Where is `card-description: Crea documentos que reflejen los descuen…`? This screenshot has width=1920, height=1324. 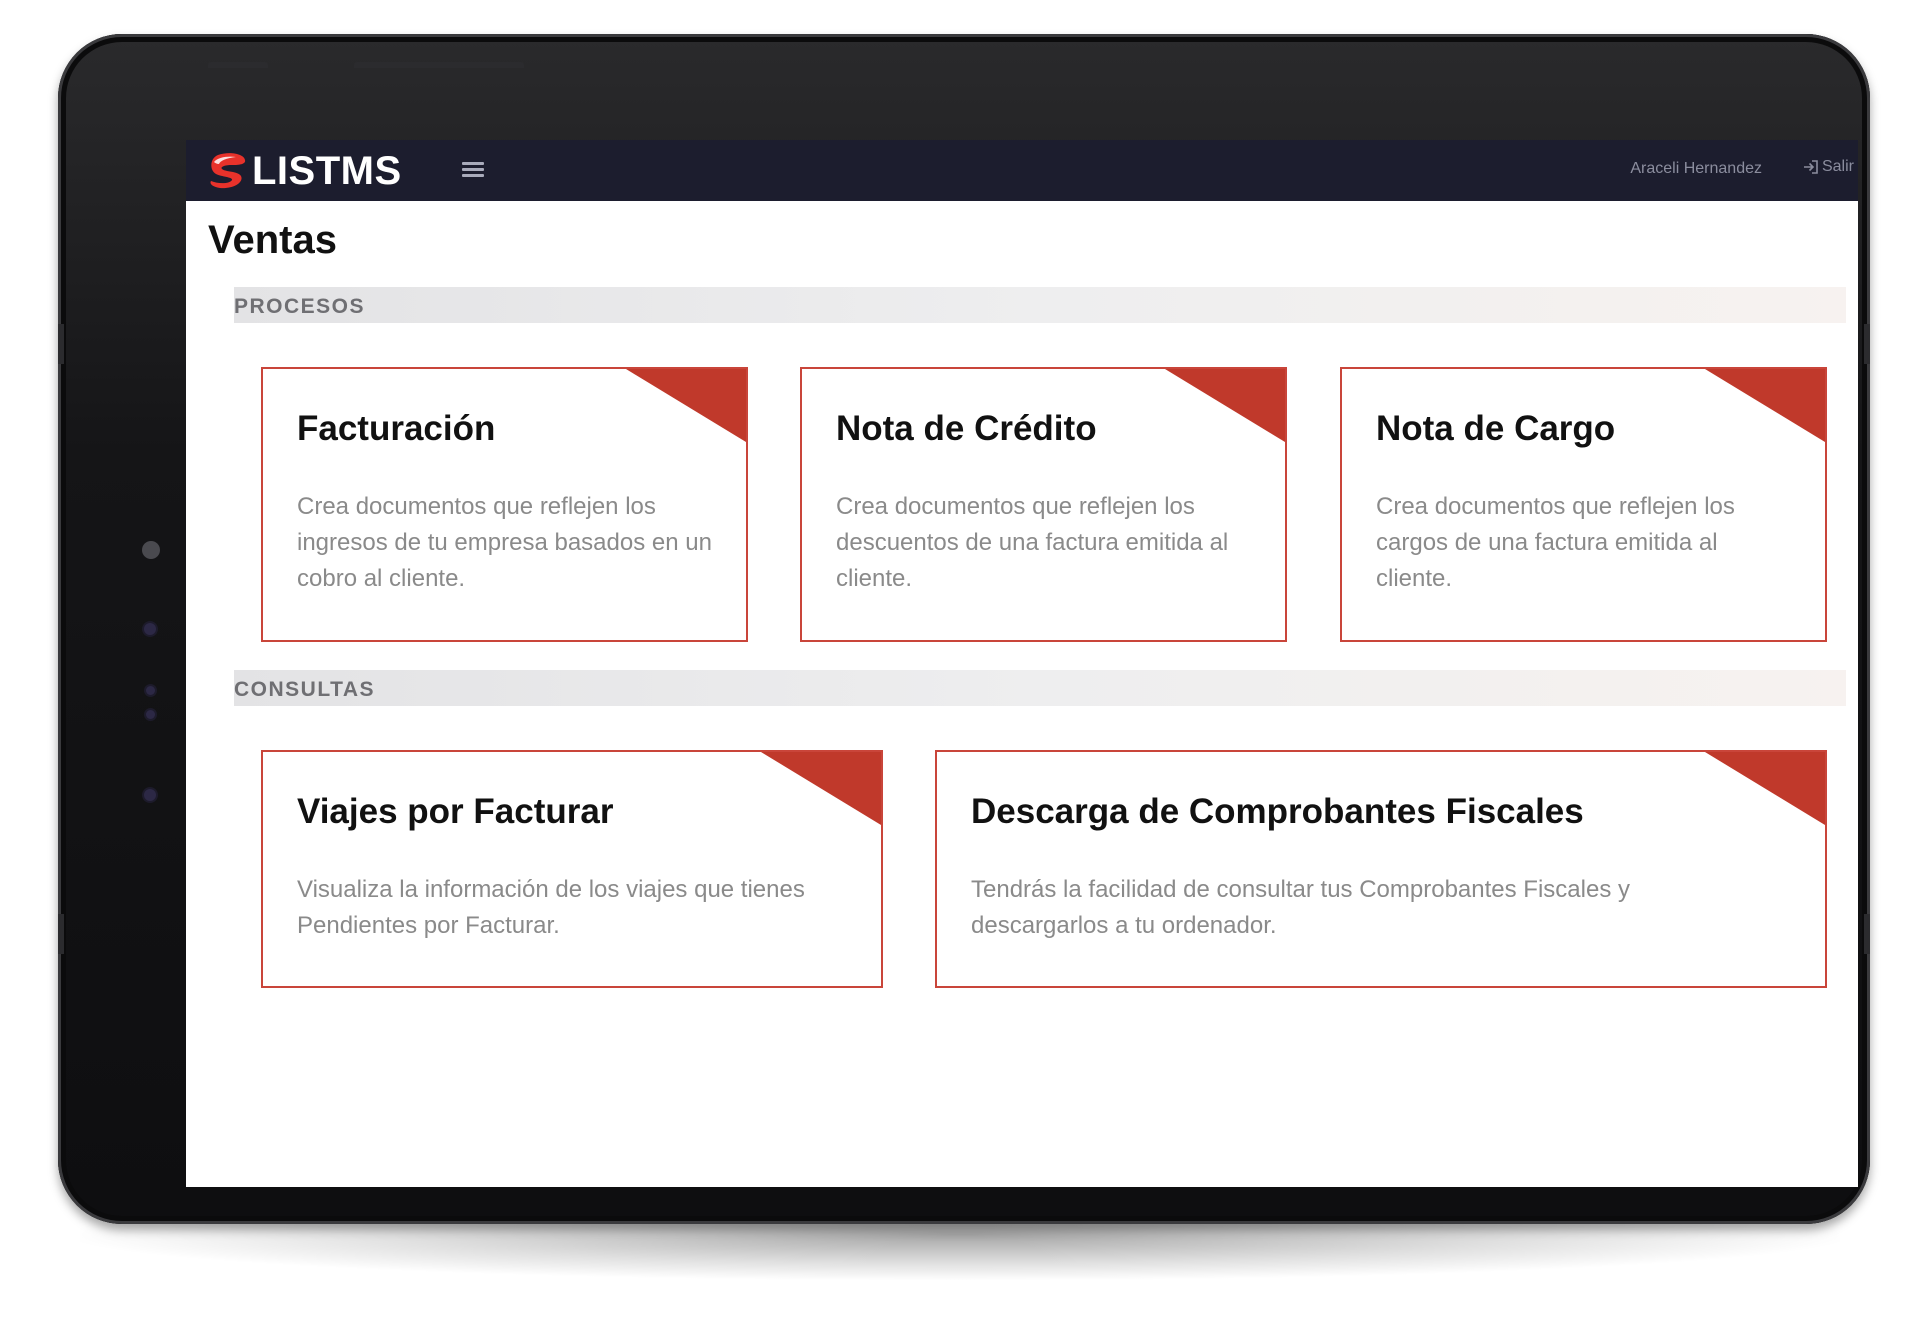 card-description: Crea documentos que reflejen los descuen… is located at coordinates (1032, 542).